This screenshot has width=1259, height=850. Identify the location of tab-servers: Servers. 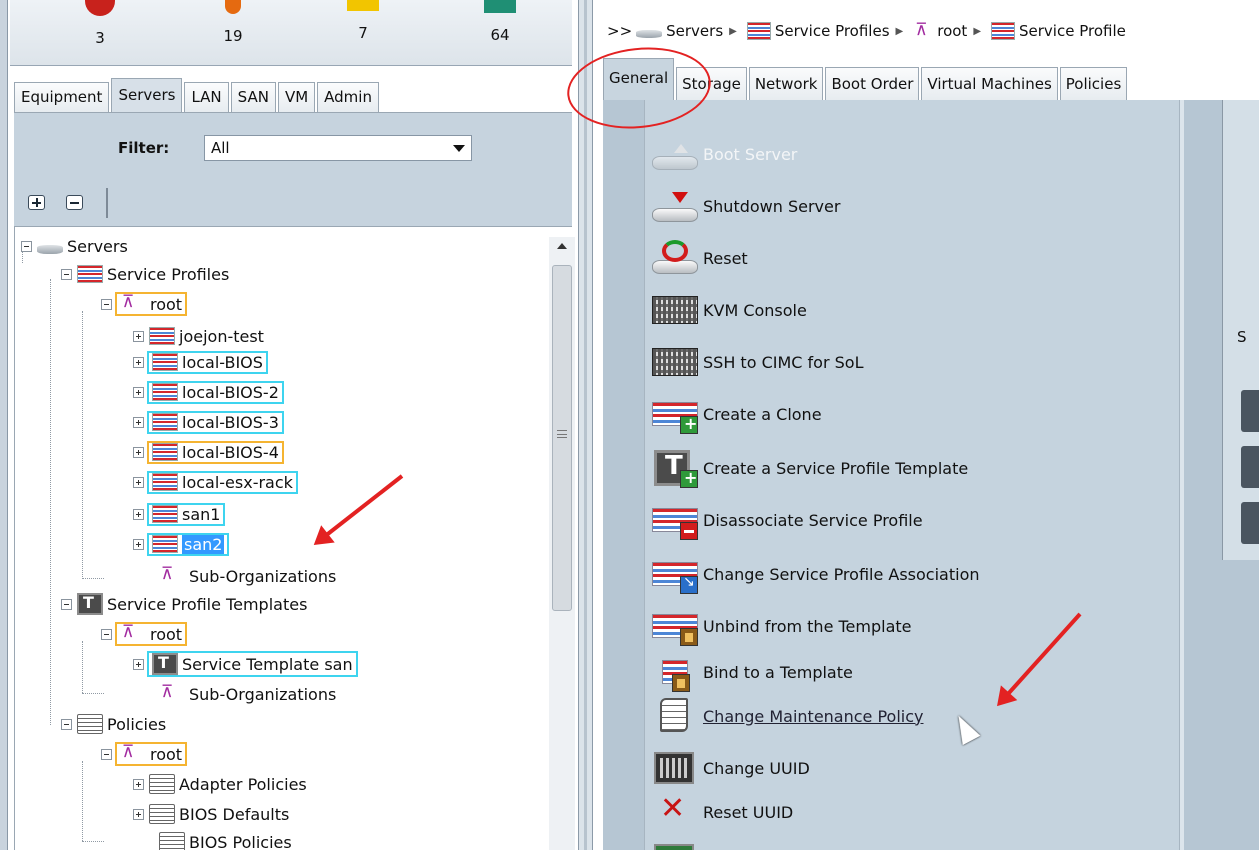
(147, 95).